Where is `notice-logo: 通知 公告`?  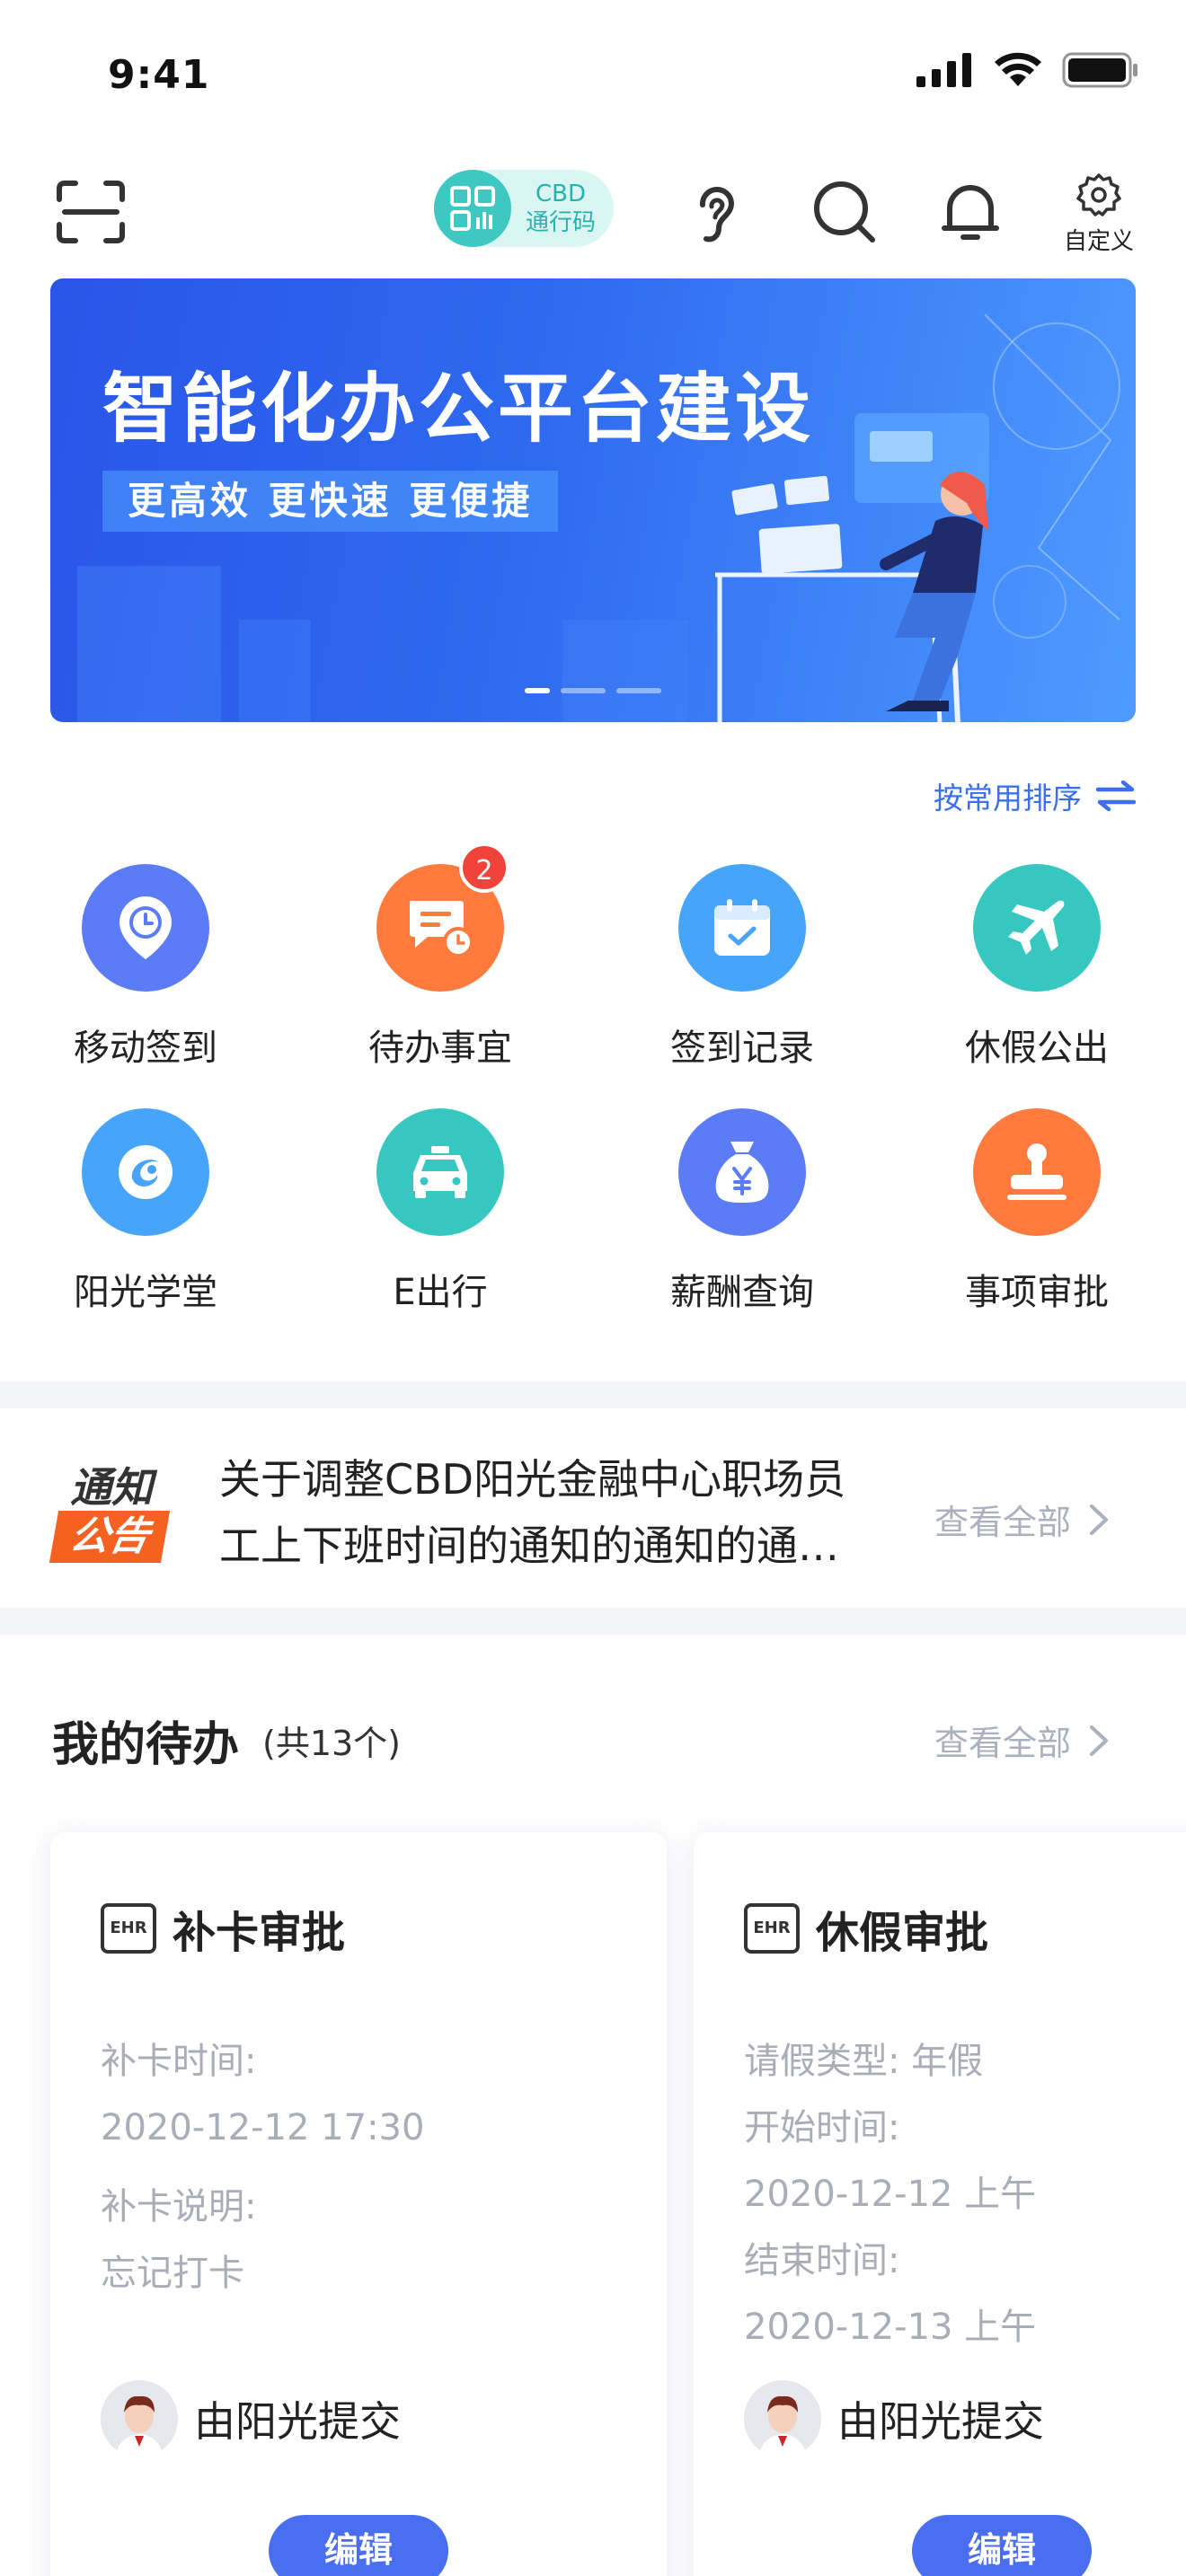 notice-logo: 通知 公告 is located at coordinates (117, 1511).